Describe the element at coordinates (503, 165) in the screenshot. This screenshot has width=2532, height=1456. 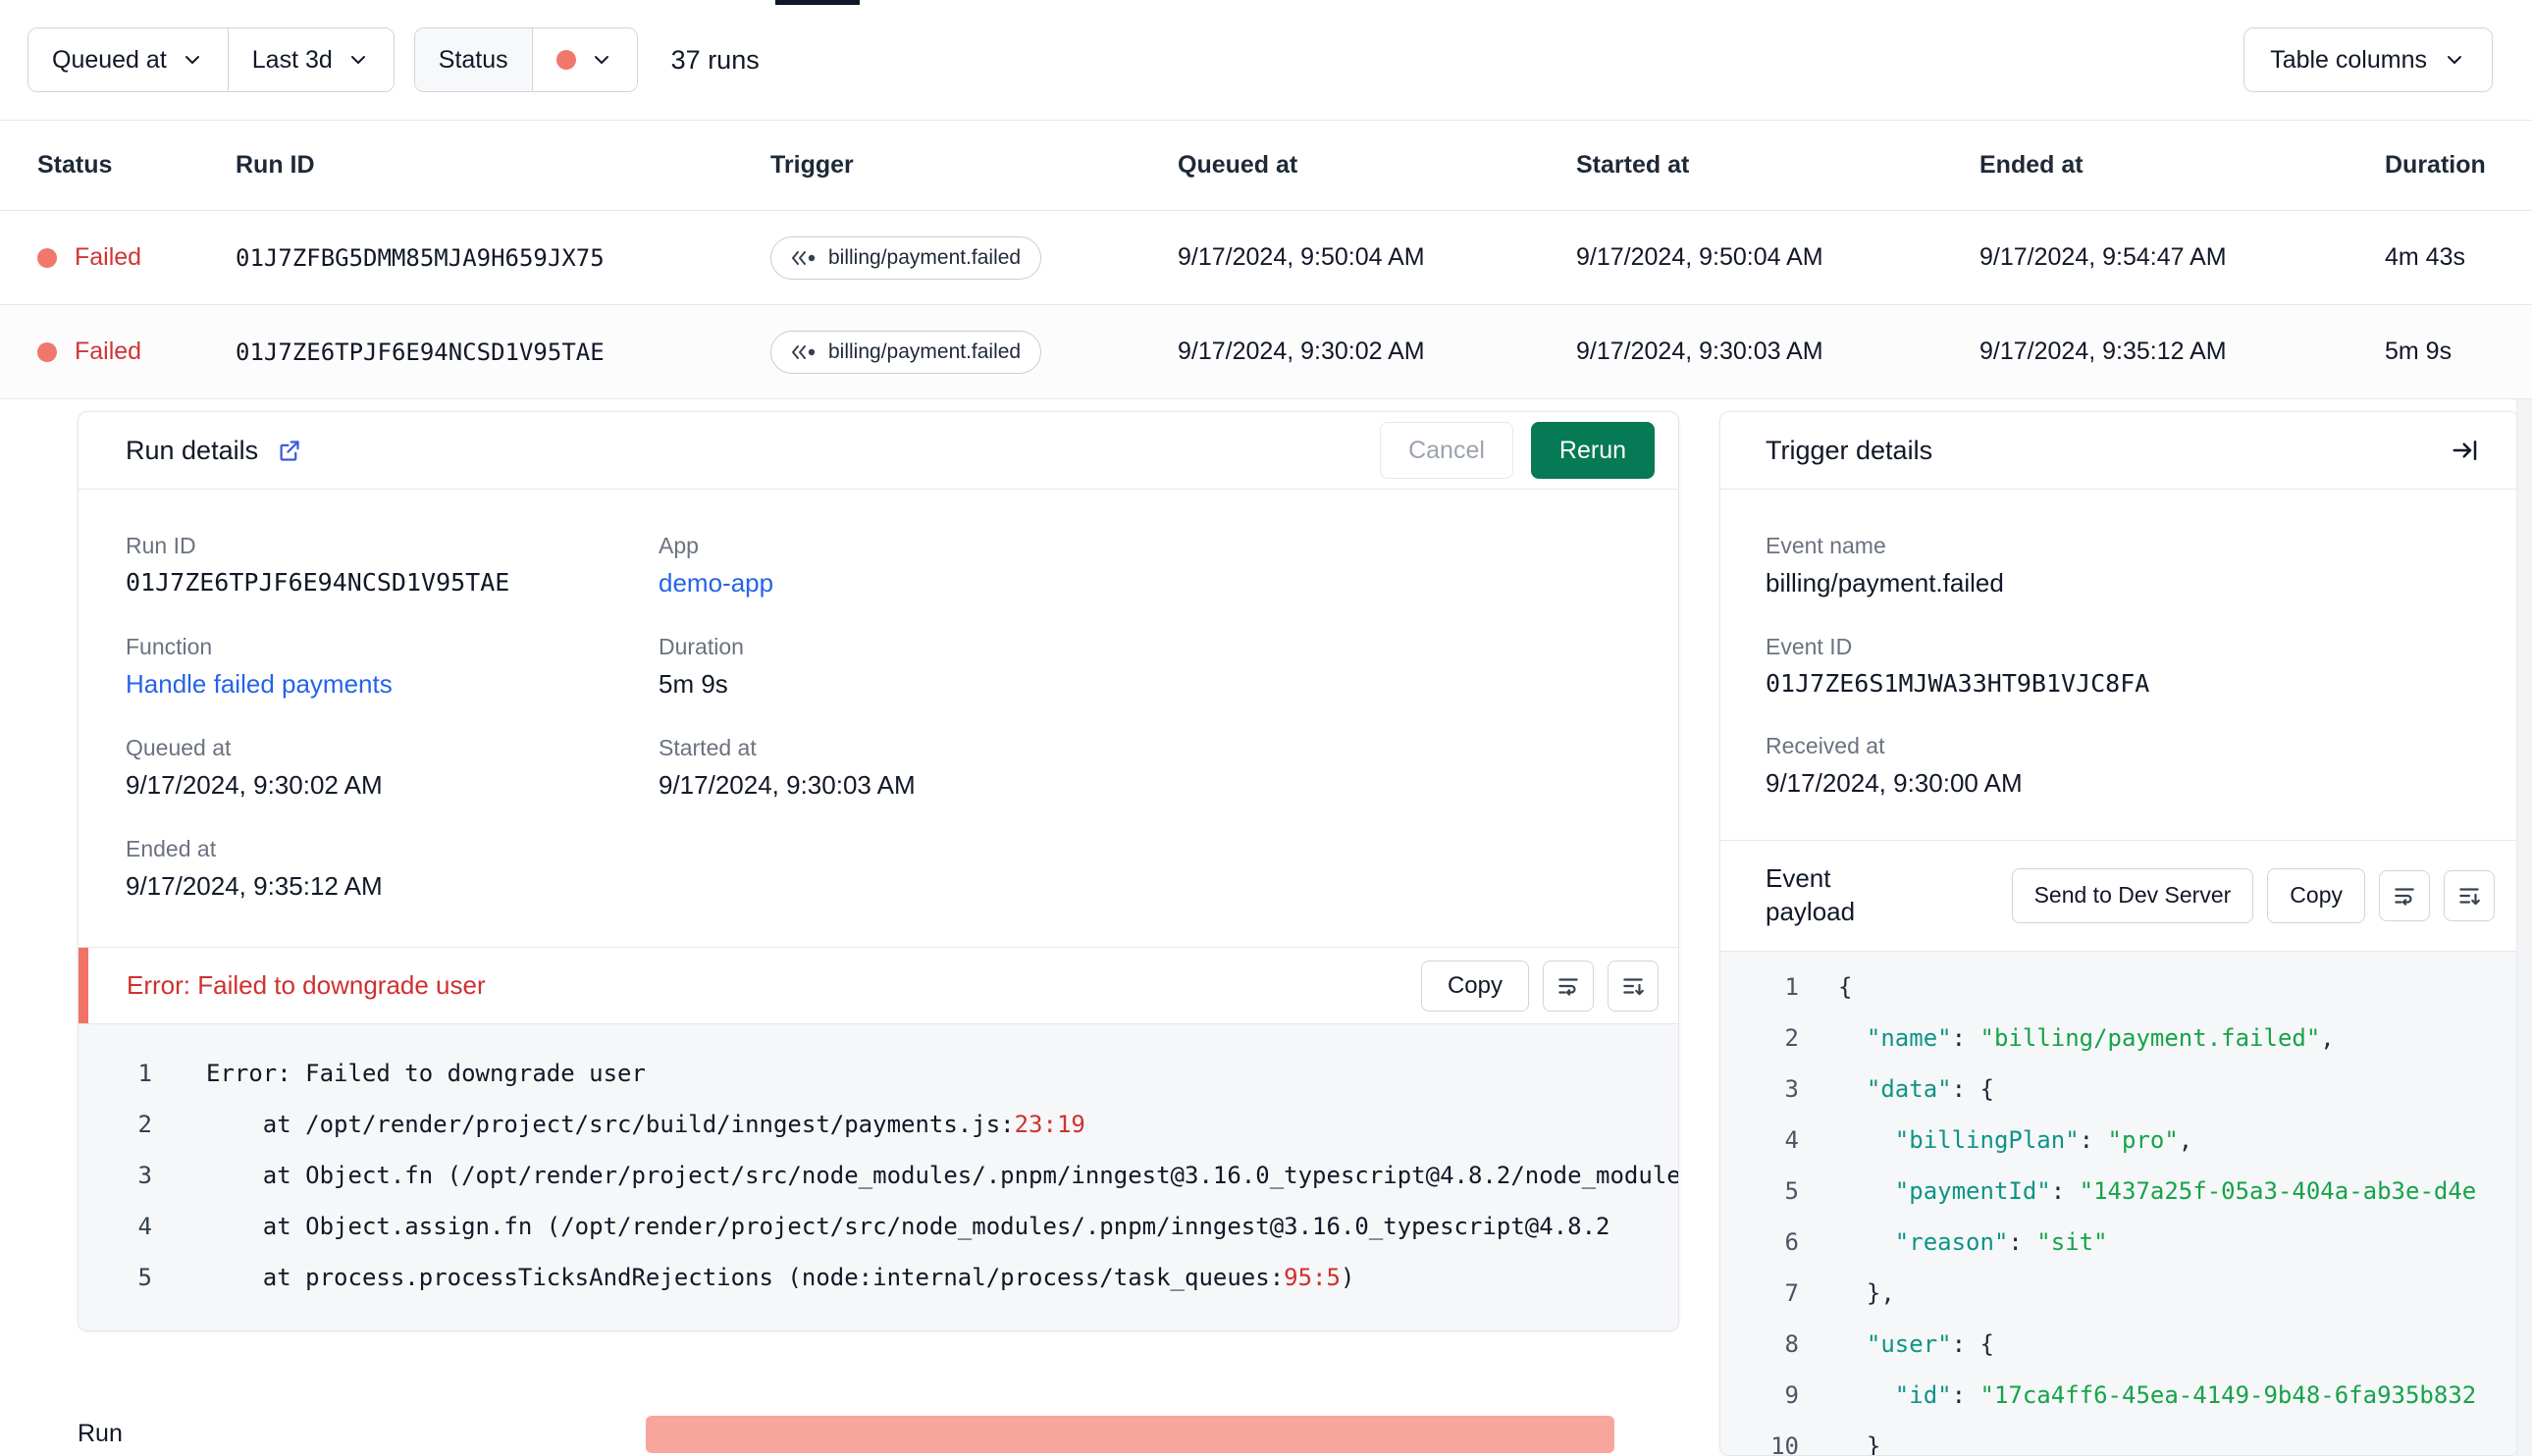
I see `column-header-run-id: Run ID` at that location.